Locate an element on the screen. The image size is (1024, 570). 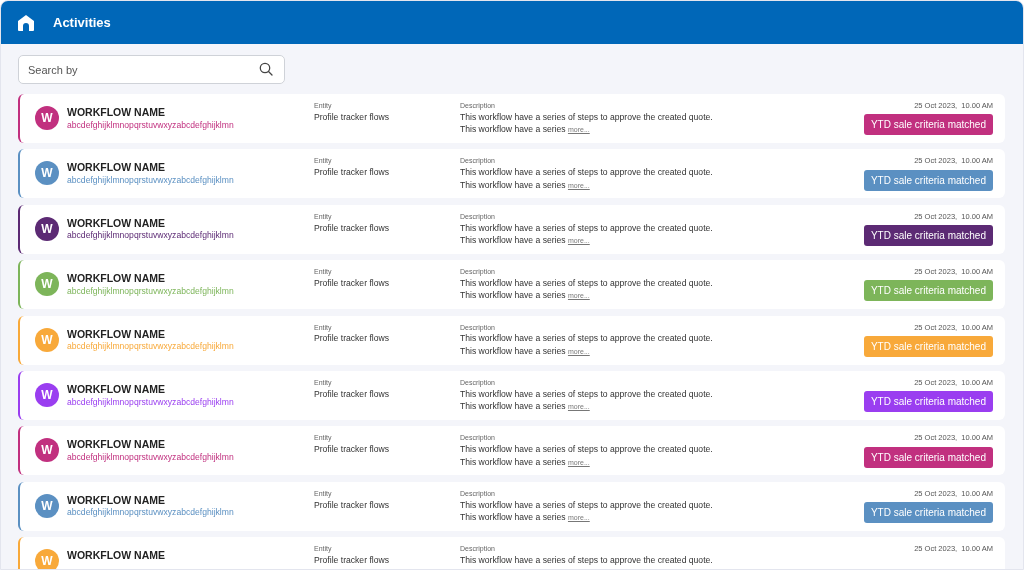
search-field: Search by is located at coordinates (151, 69).